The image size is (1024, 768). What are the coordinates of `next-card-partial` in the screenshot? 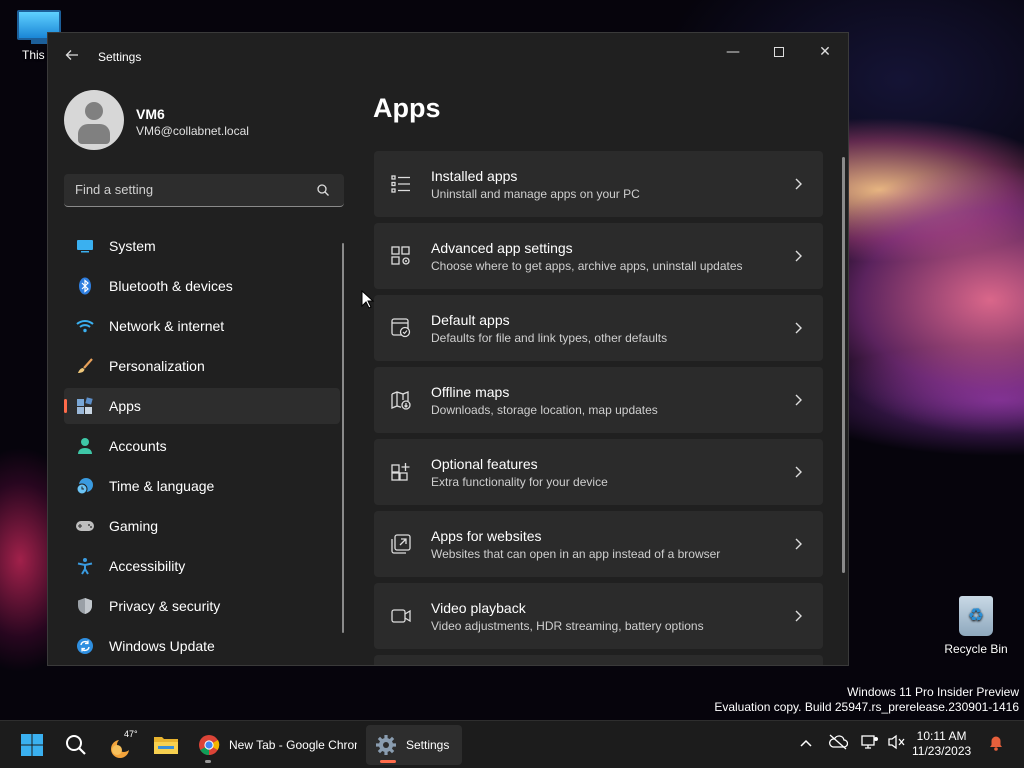 It's located at (598, 660).